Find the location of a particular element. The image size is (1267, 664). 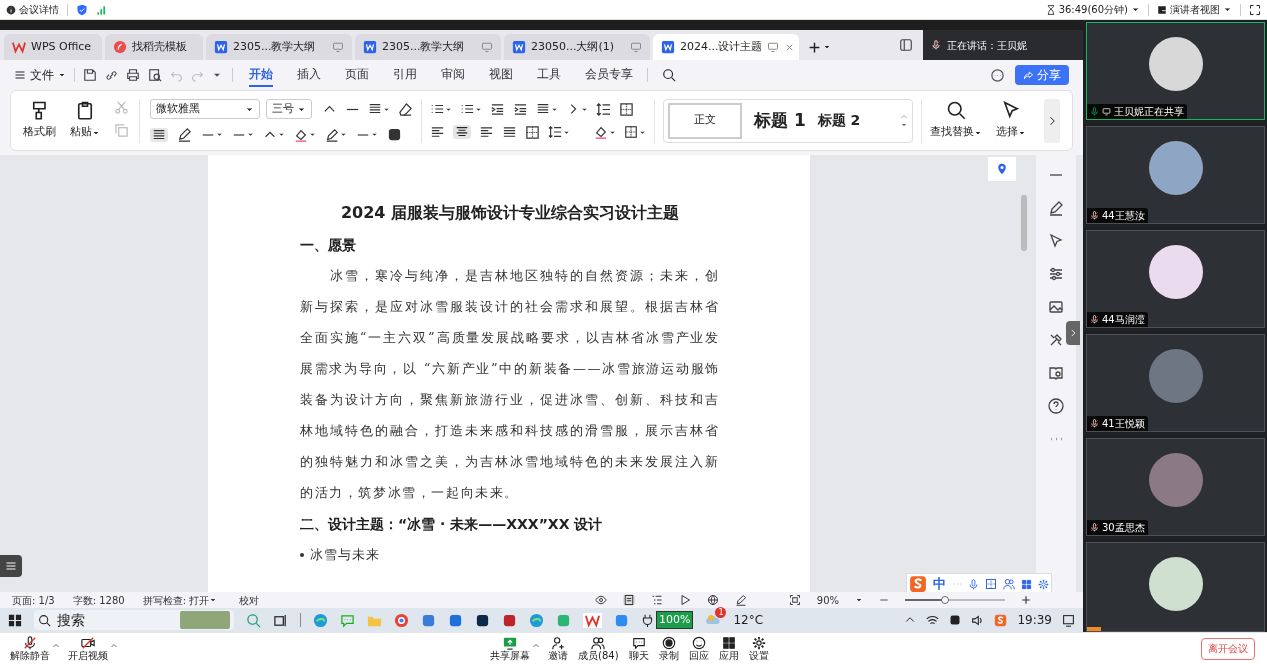

find-replace-button: 查找替换 is located at coordinates (956, 120).